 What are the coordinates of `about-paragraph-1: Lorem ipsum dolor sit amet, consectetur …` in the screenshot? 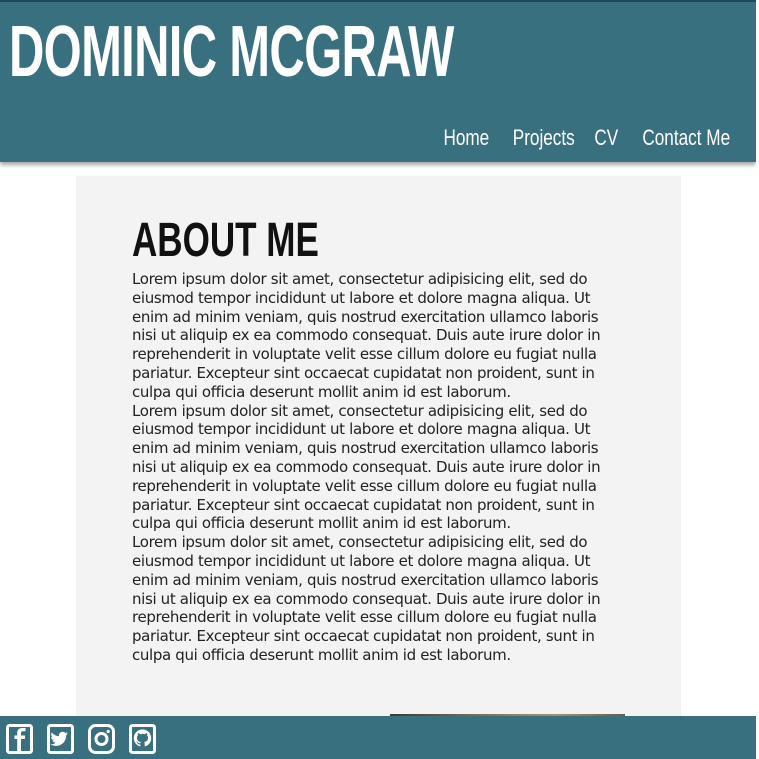 It's located at (366, 335).